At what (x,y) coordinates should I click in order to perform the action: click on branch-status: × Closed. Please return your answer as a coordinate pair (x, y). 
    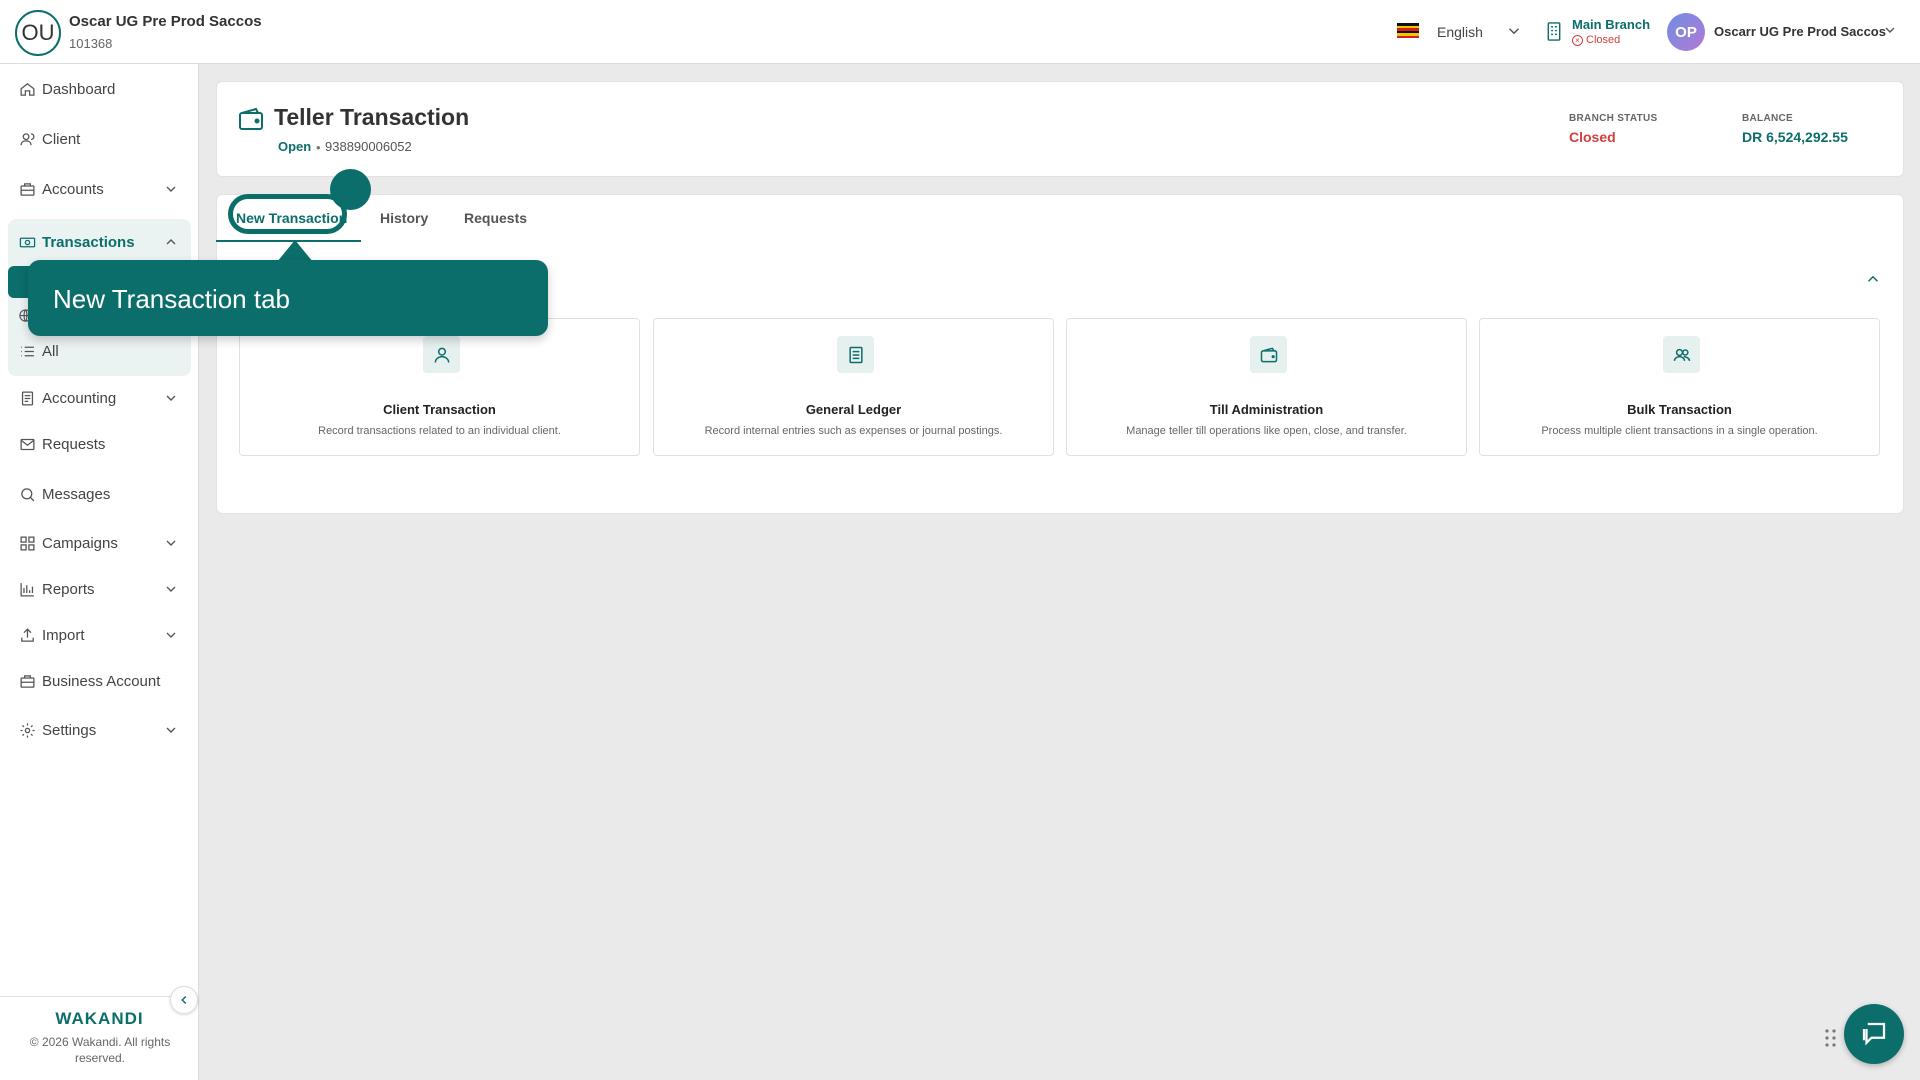
    Looking at the image, I should click on (1596, 40).